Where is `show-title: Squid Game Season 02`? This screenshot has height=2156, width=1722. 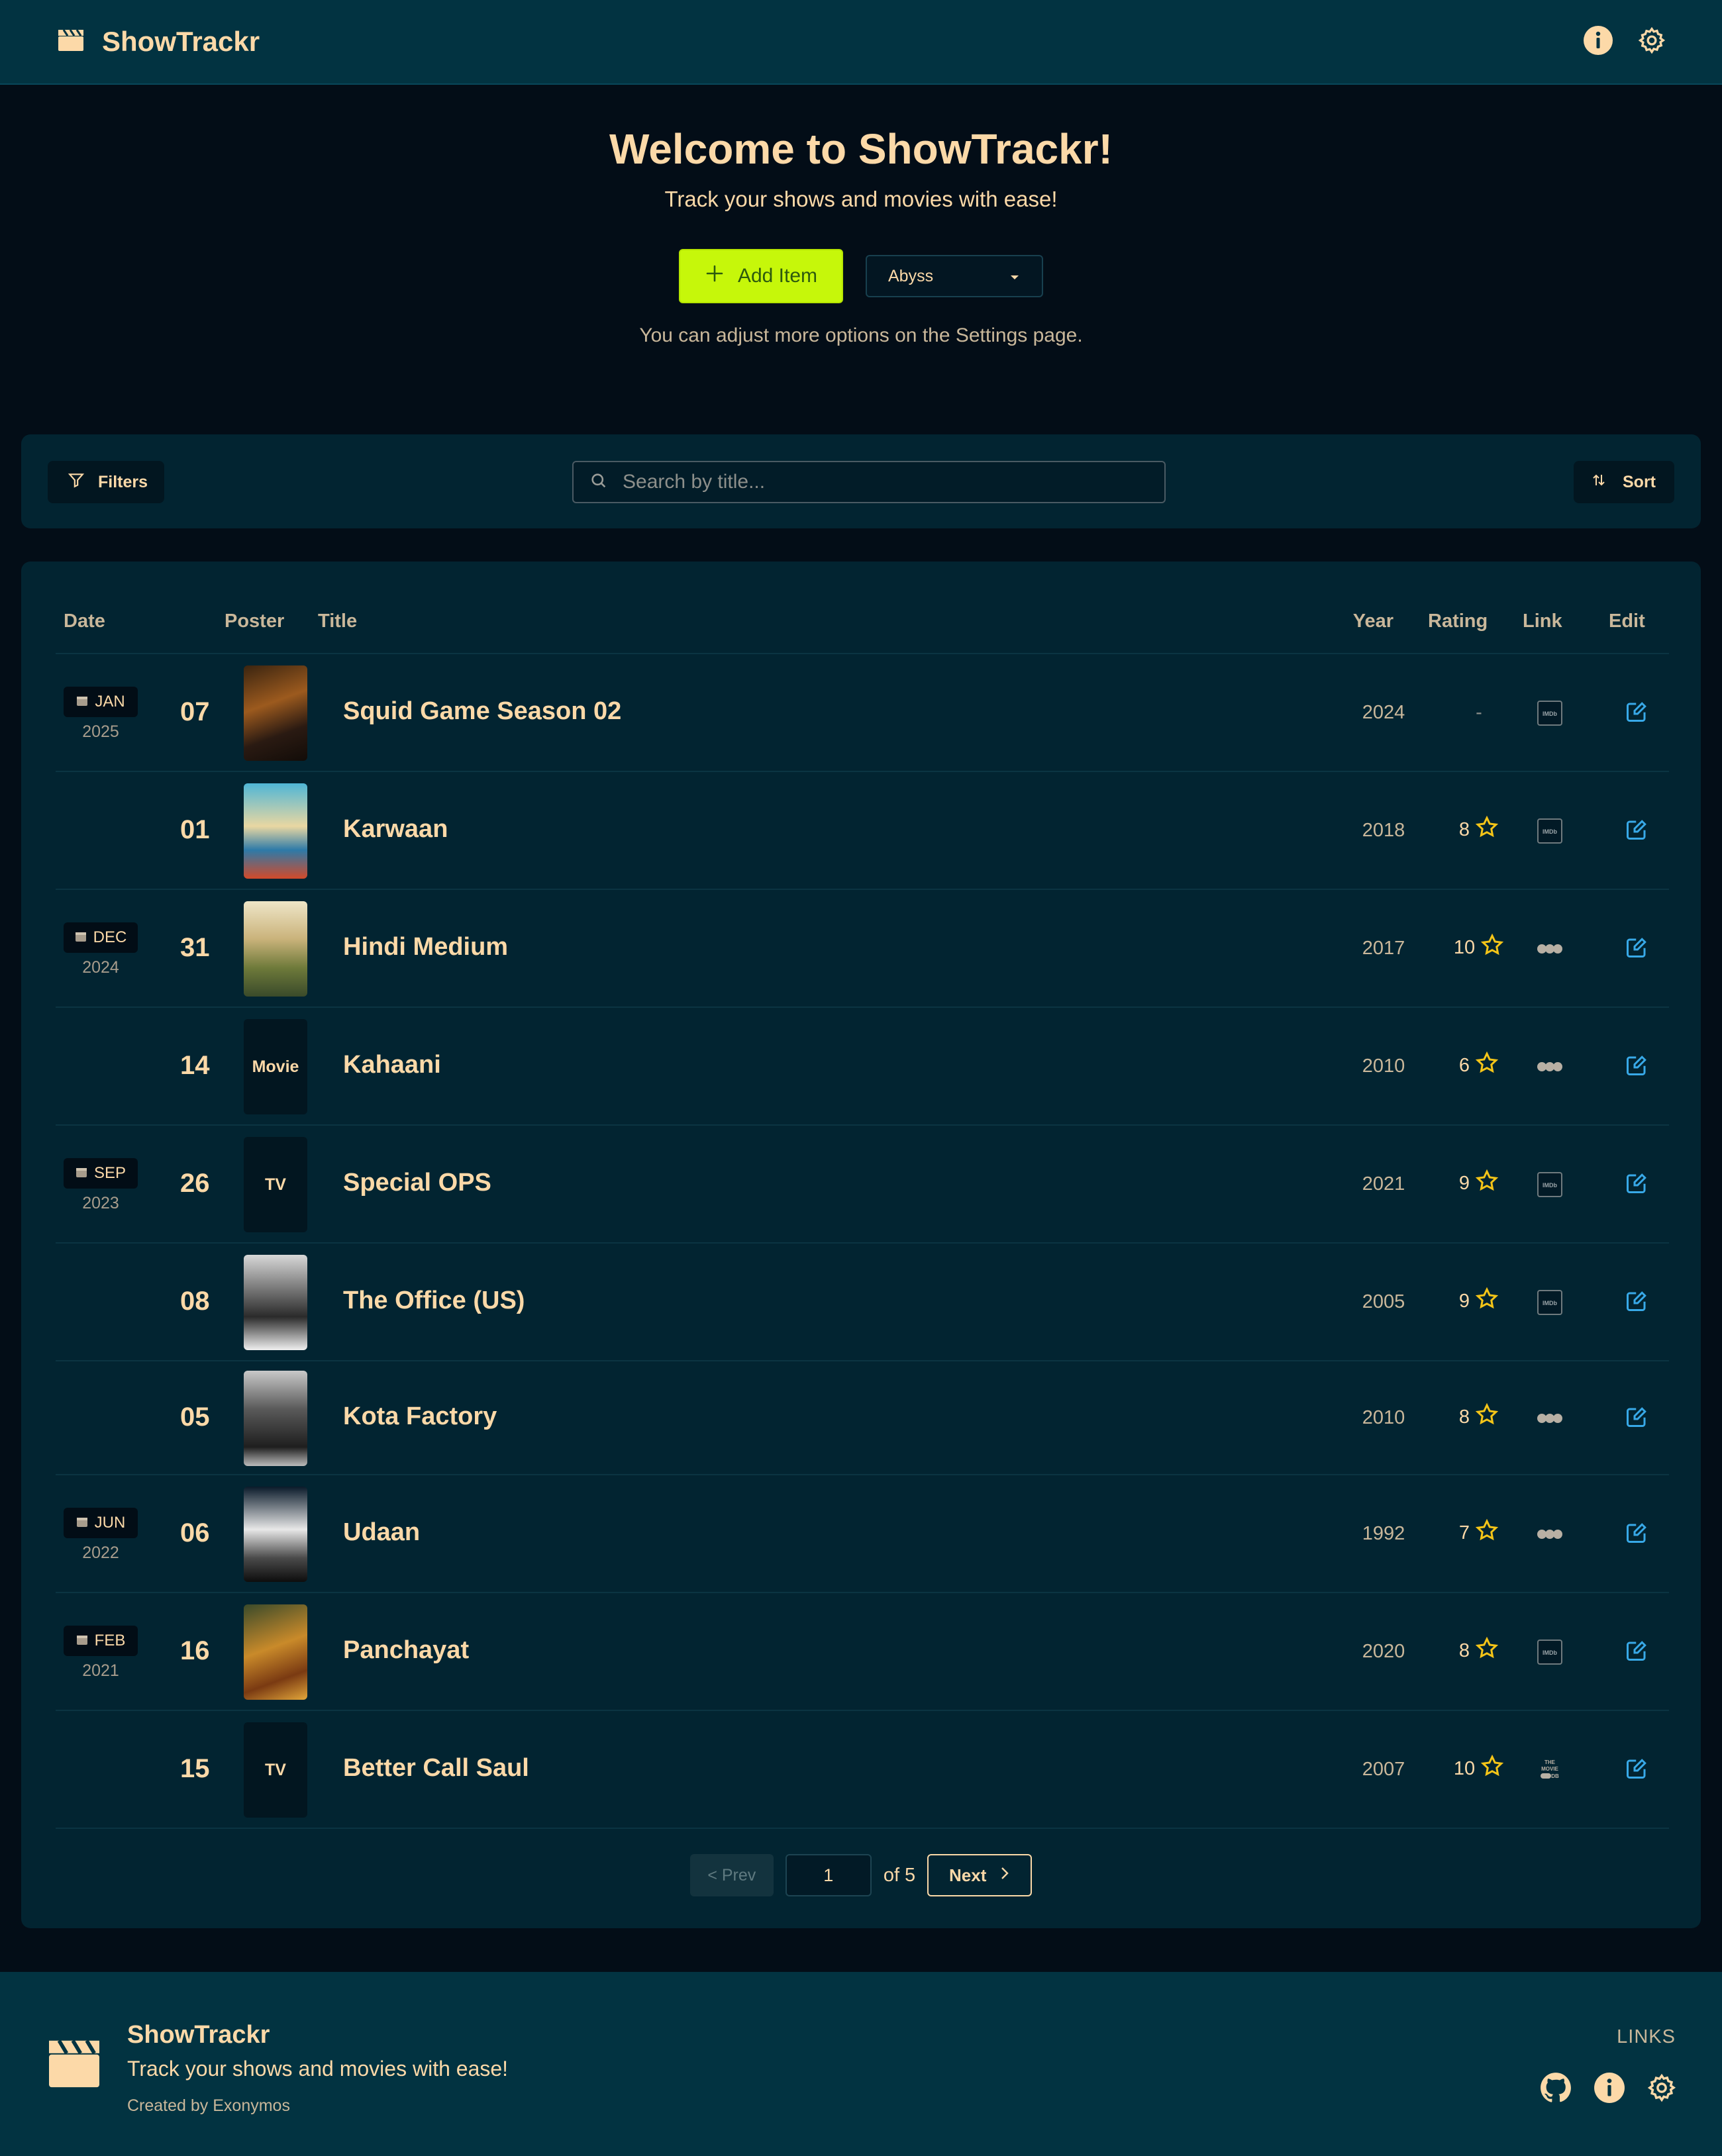
show-title: Squid Game Season 02 is located at coordinates (482, 711).